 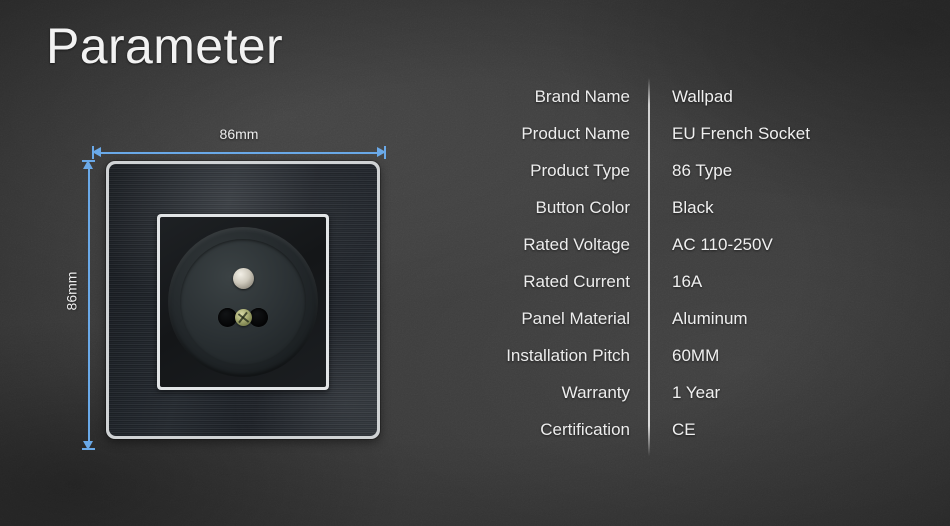 What do you see at coordinates (243, 317) in the screenshot?
I see `center-screw-icon` at bounding box center [243, 317].